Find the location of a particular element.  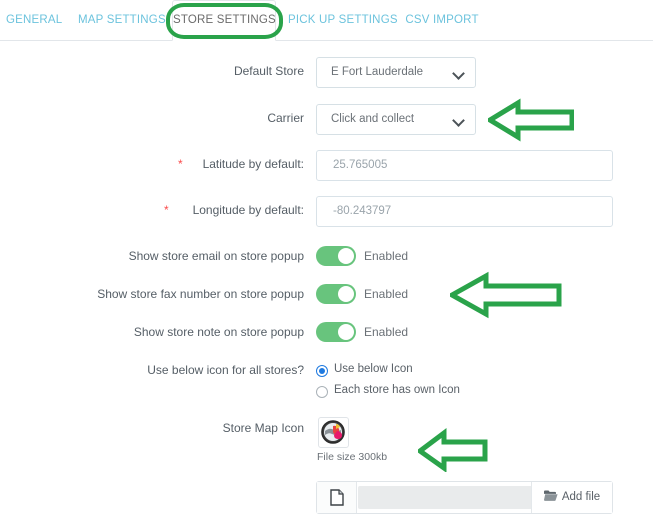

show-store-email-state: Enabled is located at coordinates (386, 256).